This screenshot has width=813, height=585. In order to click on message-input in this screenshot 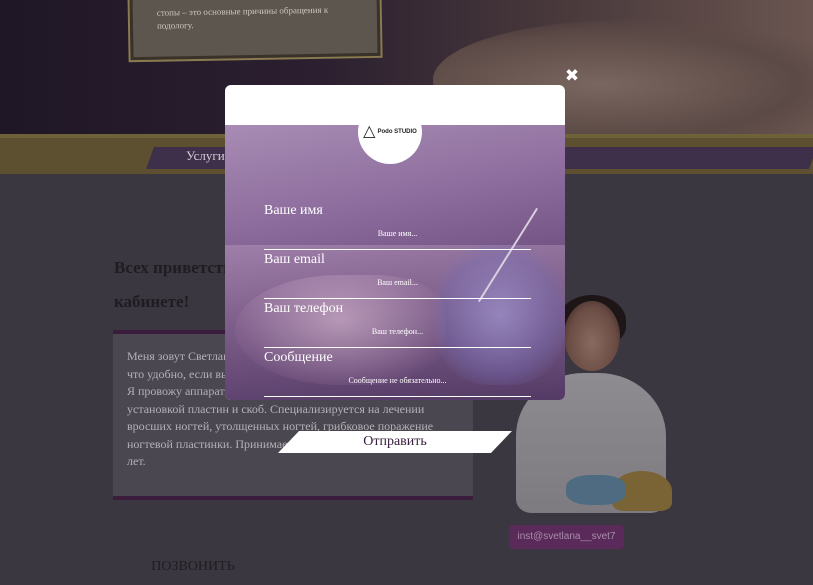, I will do `click(397, 380)`.